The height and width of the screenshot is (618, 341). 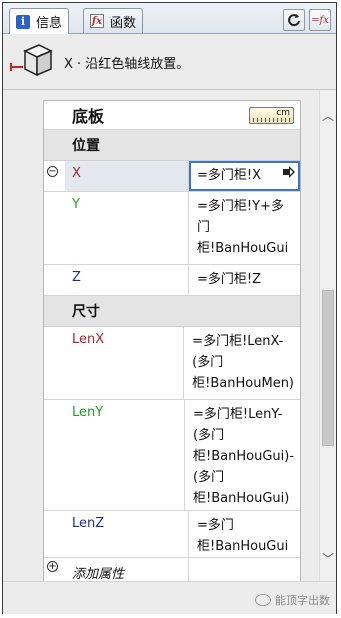 I want to click on section-title: 尺寸, so click(x=86, y=312).